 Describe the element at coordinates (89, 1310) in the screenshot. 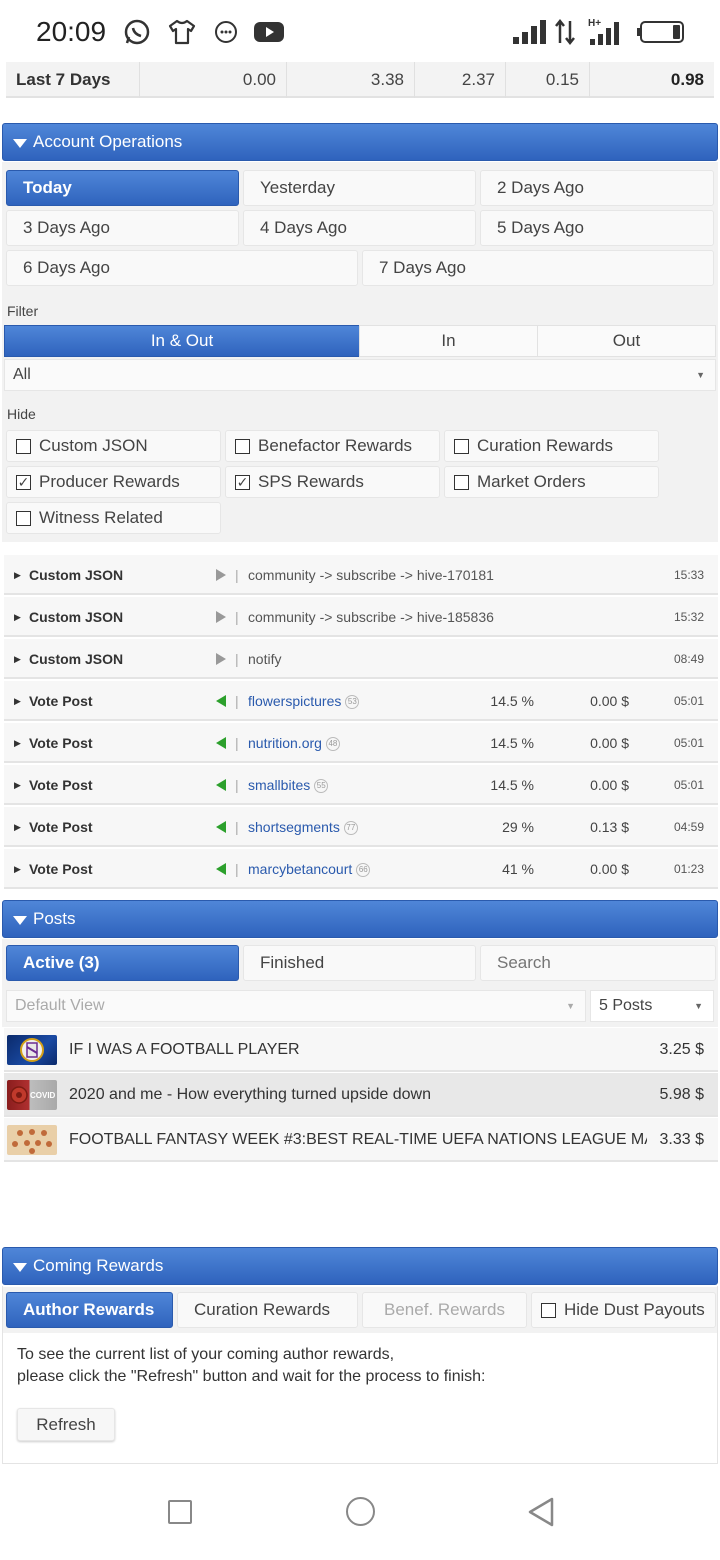

I see `author-rewards-tab: Author Rewards` at that location.